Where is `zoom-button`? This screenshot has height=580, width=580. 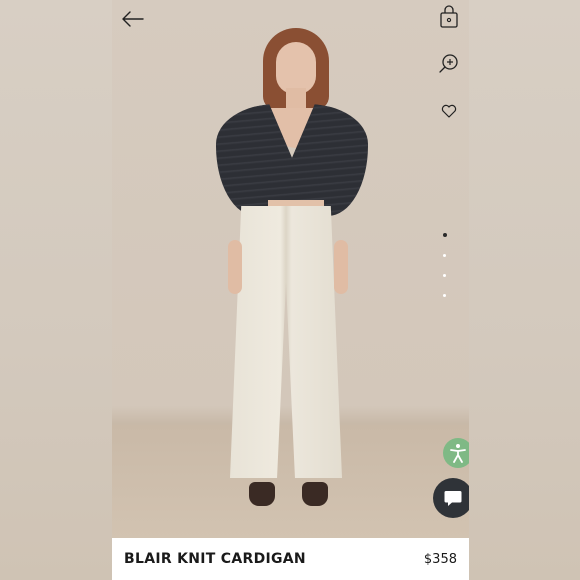
zoom-button is located at coordinates (449, 63).